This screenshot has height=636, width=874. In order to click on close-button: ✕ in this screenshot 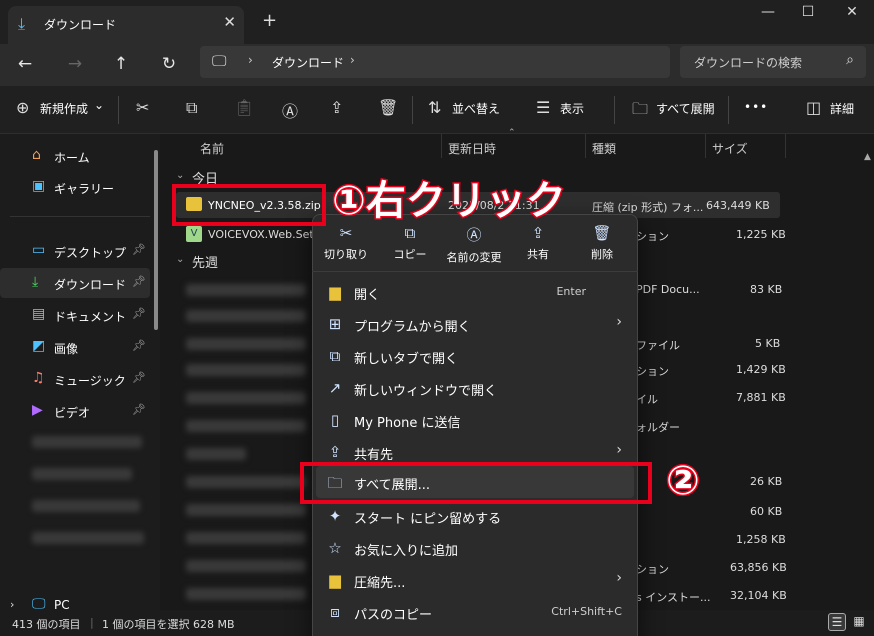, I will do `click(852, 16)`.